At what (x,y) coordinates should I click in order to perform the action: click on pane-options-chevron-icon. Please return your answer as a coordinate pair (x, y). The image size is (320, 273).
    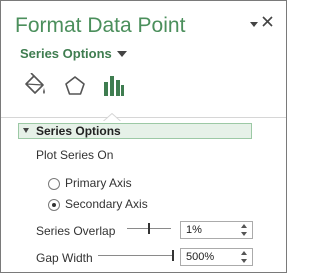
    Looking at the image, I should click on (254, 24).